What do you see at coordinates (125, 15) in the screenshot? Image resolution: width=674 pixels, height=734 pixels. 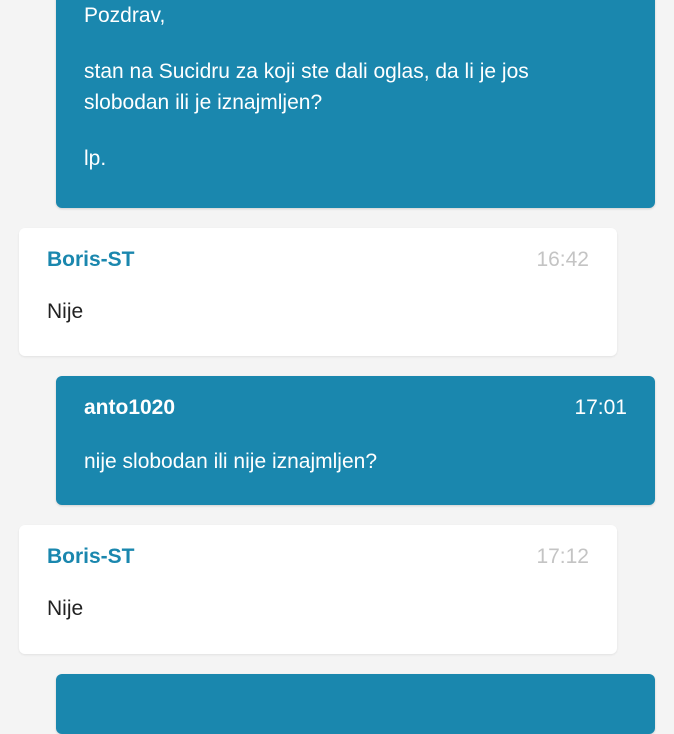 I see `message-paragraph: Pozdrav,` at bounding box center [125, 15].